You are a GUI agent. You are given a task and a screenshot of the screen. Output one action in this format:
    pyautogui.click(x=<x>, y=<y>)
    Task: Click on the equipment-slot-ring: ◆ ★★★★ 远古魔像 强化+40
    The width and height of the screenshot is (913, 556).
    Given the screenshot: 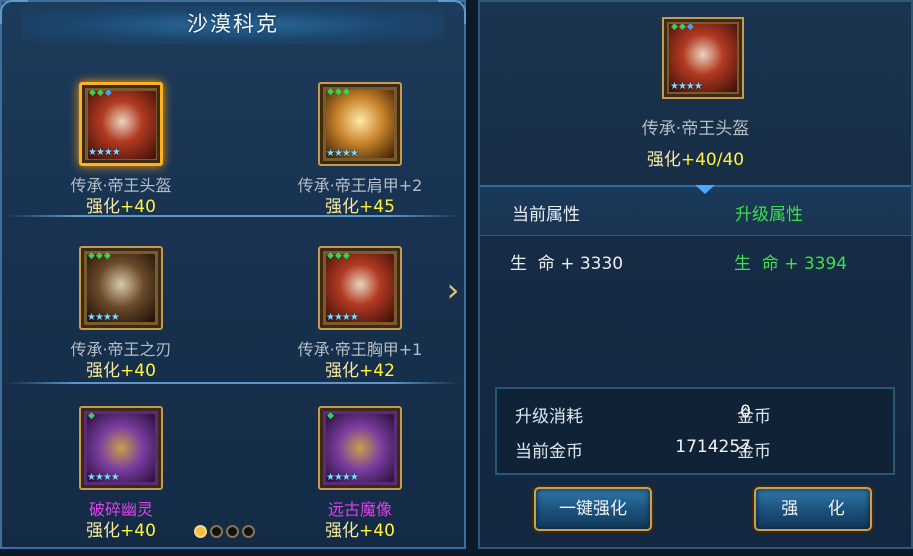 What is the action you would take?
    pyautogui.click(x=360, y=481)
    